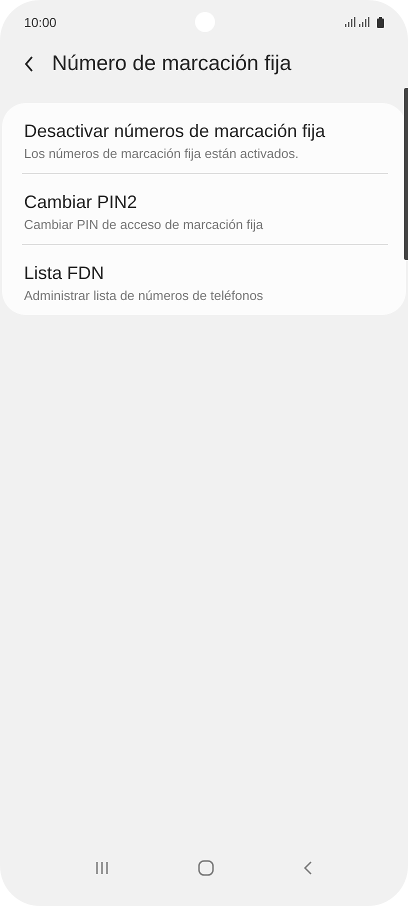  I want to click on signal-icon, so click(358, 22).